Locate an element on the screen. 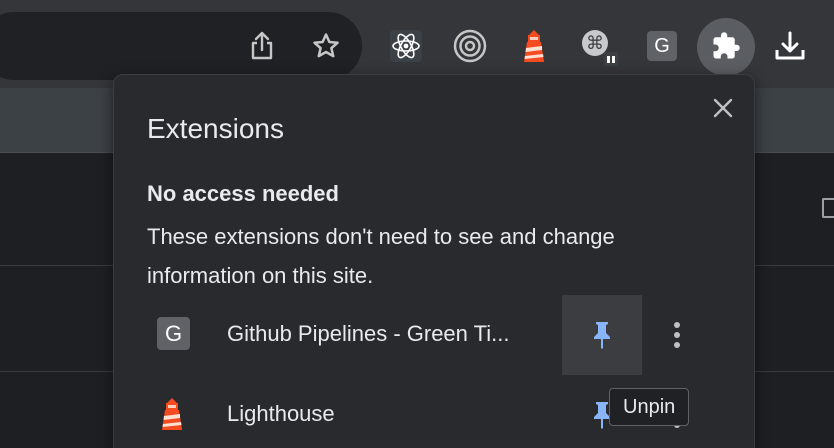 The height and width of the screenshot is (448, 834). close-icon is located at coordinates (723, 108).